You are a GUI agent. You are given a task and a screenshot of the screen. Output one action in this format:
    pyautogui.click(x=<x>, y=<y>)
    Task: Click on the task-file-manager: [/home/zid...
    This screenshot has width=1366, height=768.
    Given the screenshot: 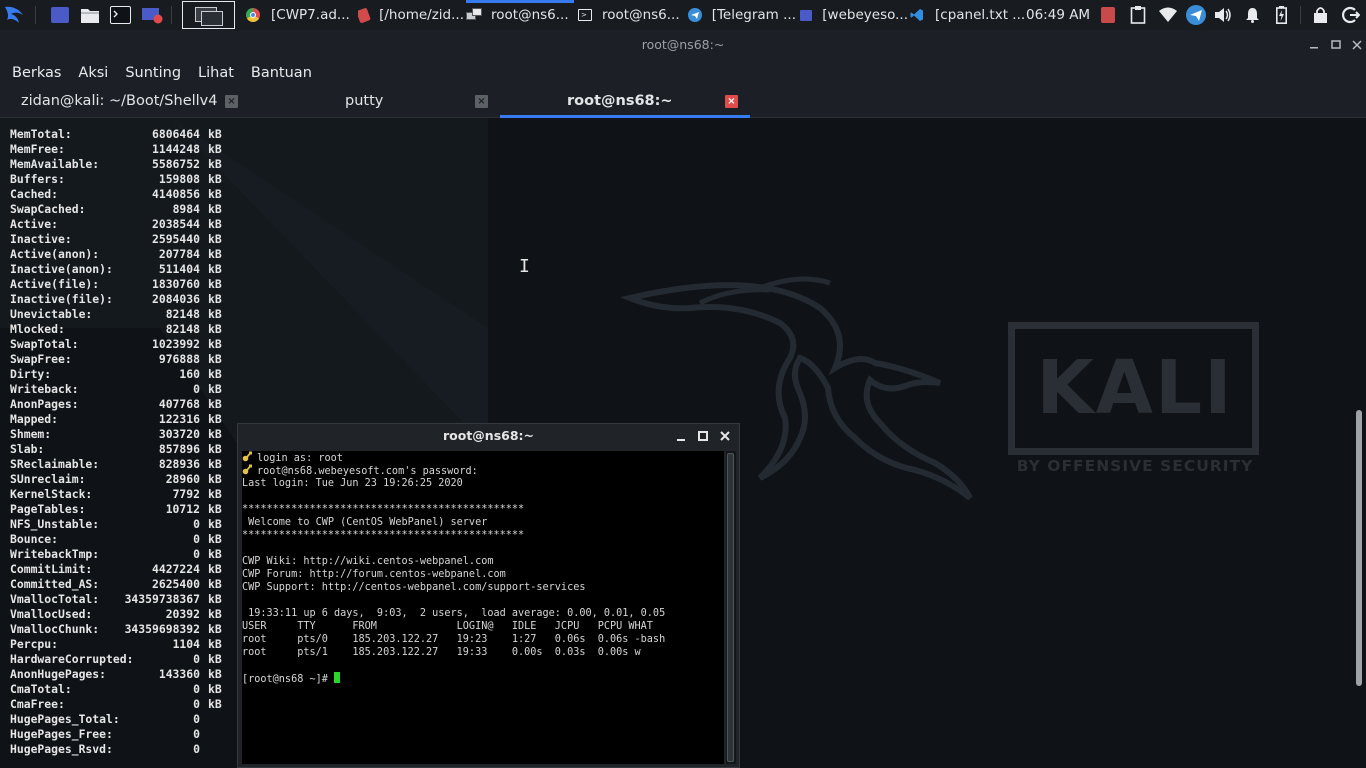 What is the action you would take?
    pyautogui.click(x=411, y=15)
    